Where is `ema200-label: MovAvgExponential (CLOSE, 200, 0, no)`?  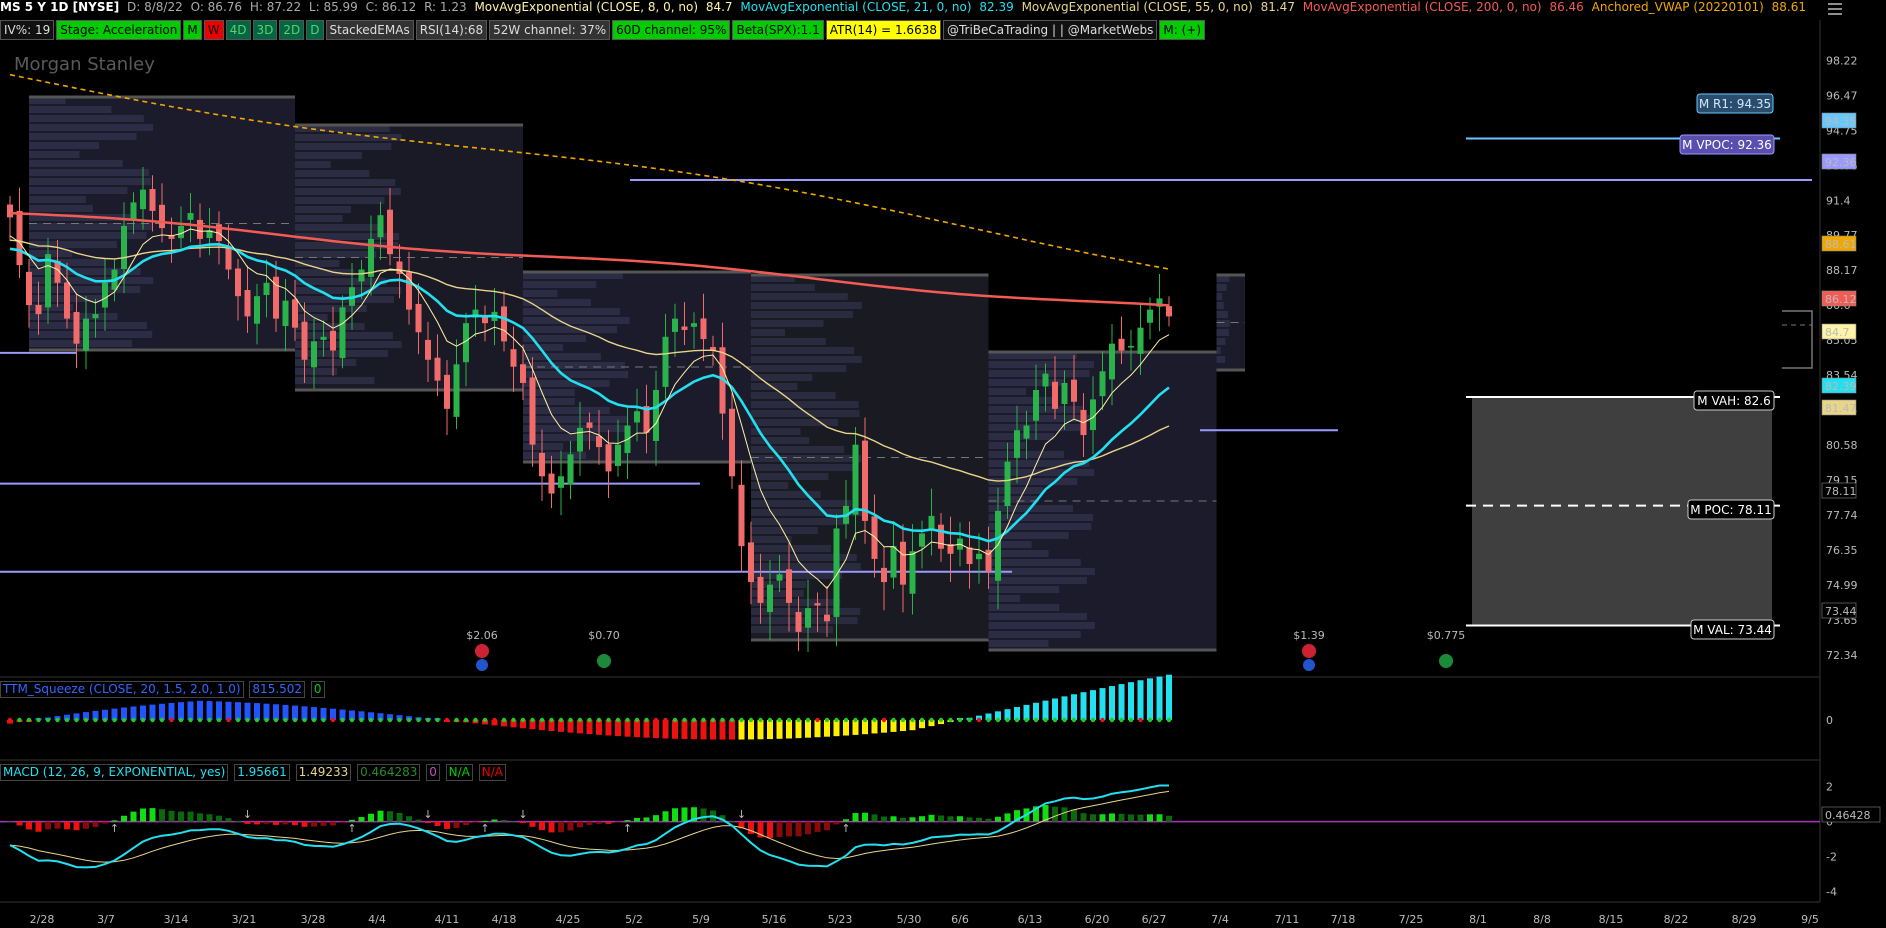 ema200-label: MovAvgExponential (CLOSE, 200, 0, no) is located at coordinates (1422, 7).